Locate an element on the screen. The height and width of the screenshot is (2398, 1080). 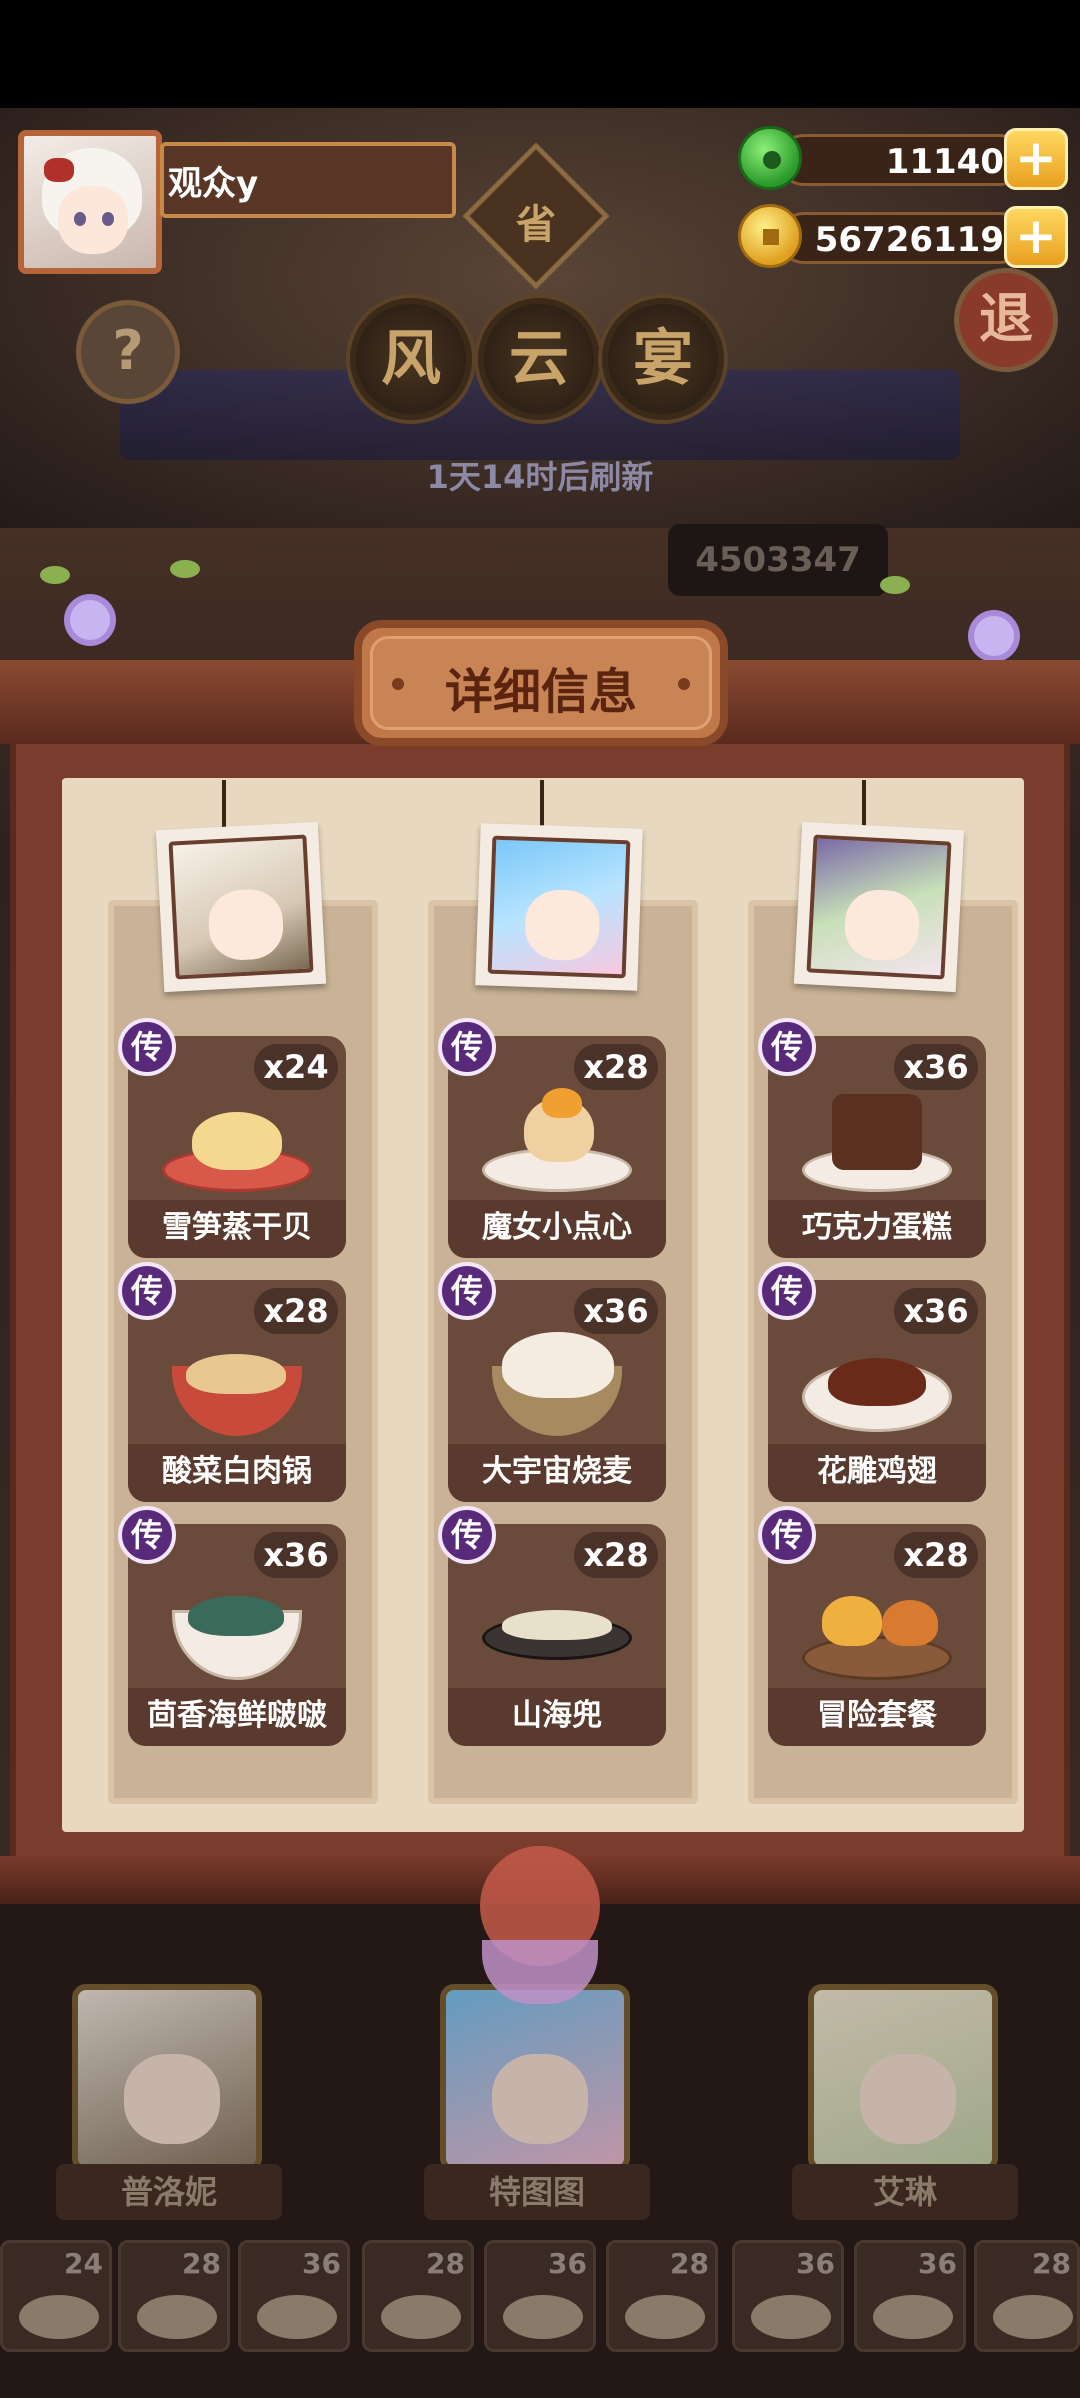
flower-decoration is located at coordinates (90, 620).